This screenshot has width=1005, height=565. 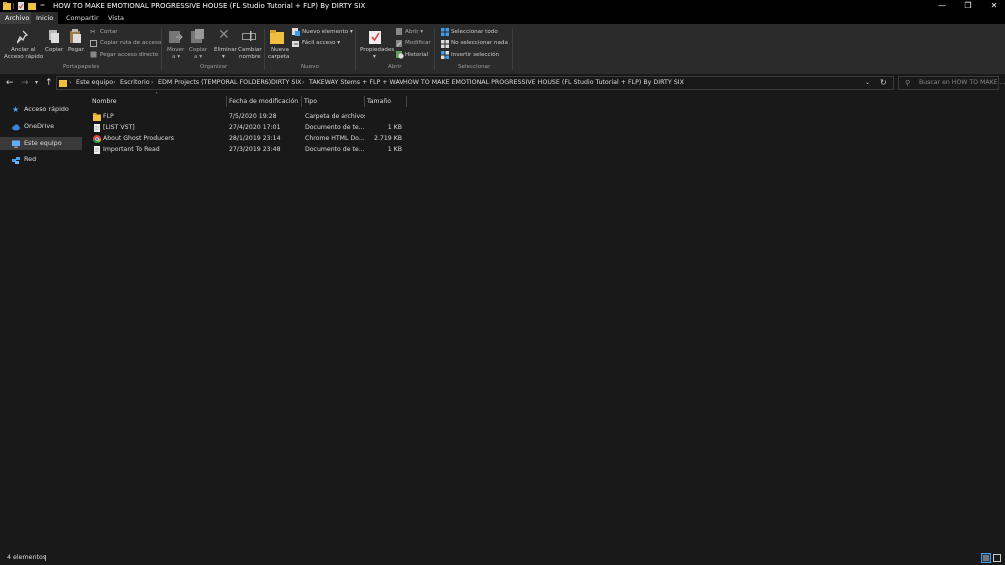 What do you see at coordinates (399, 31) in the screenshot?
I see `open-icon` at bounding box center [399, 31].